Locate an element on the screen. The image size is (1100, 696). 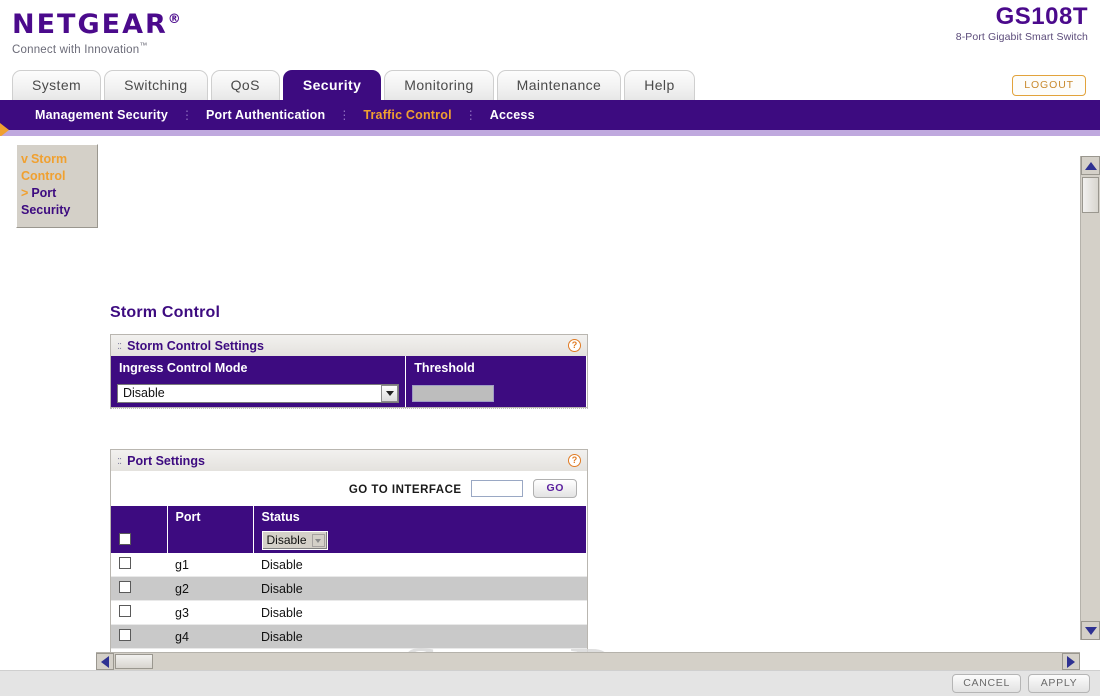
scroll-left-button is located at coordinates (105, 661).